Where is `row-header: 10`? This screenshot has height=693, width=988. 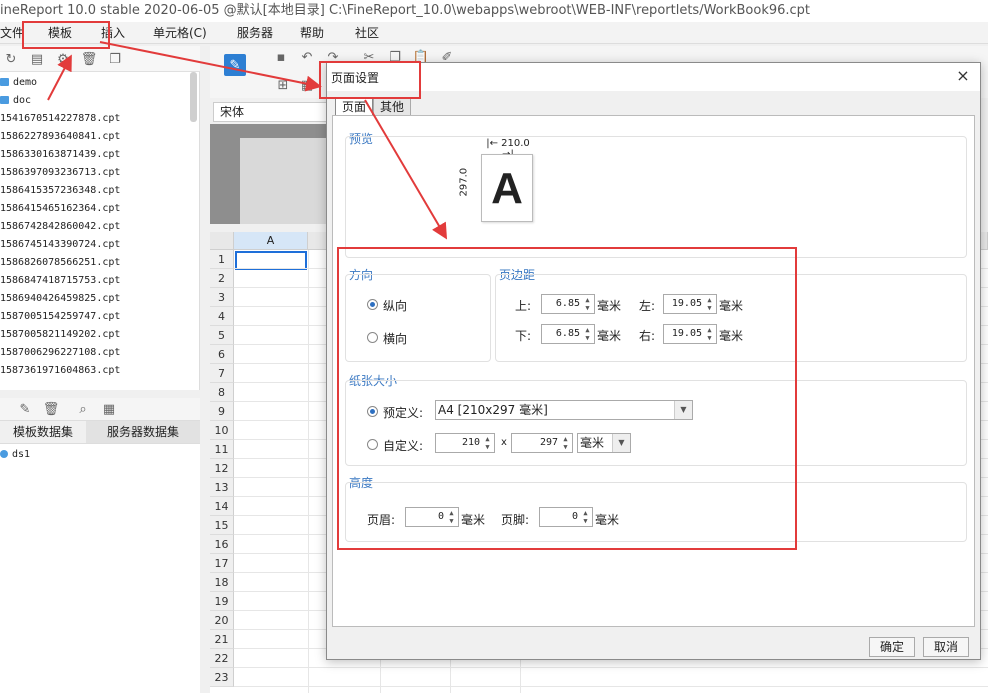
row-header: 10 is located at coordinates (222, 430).